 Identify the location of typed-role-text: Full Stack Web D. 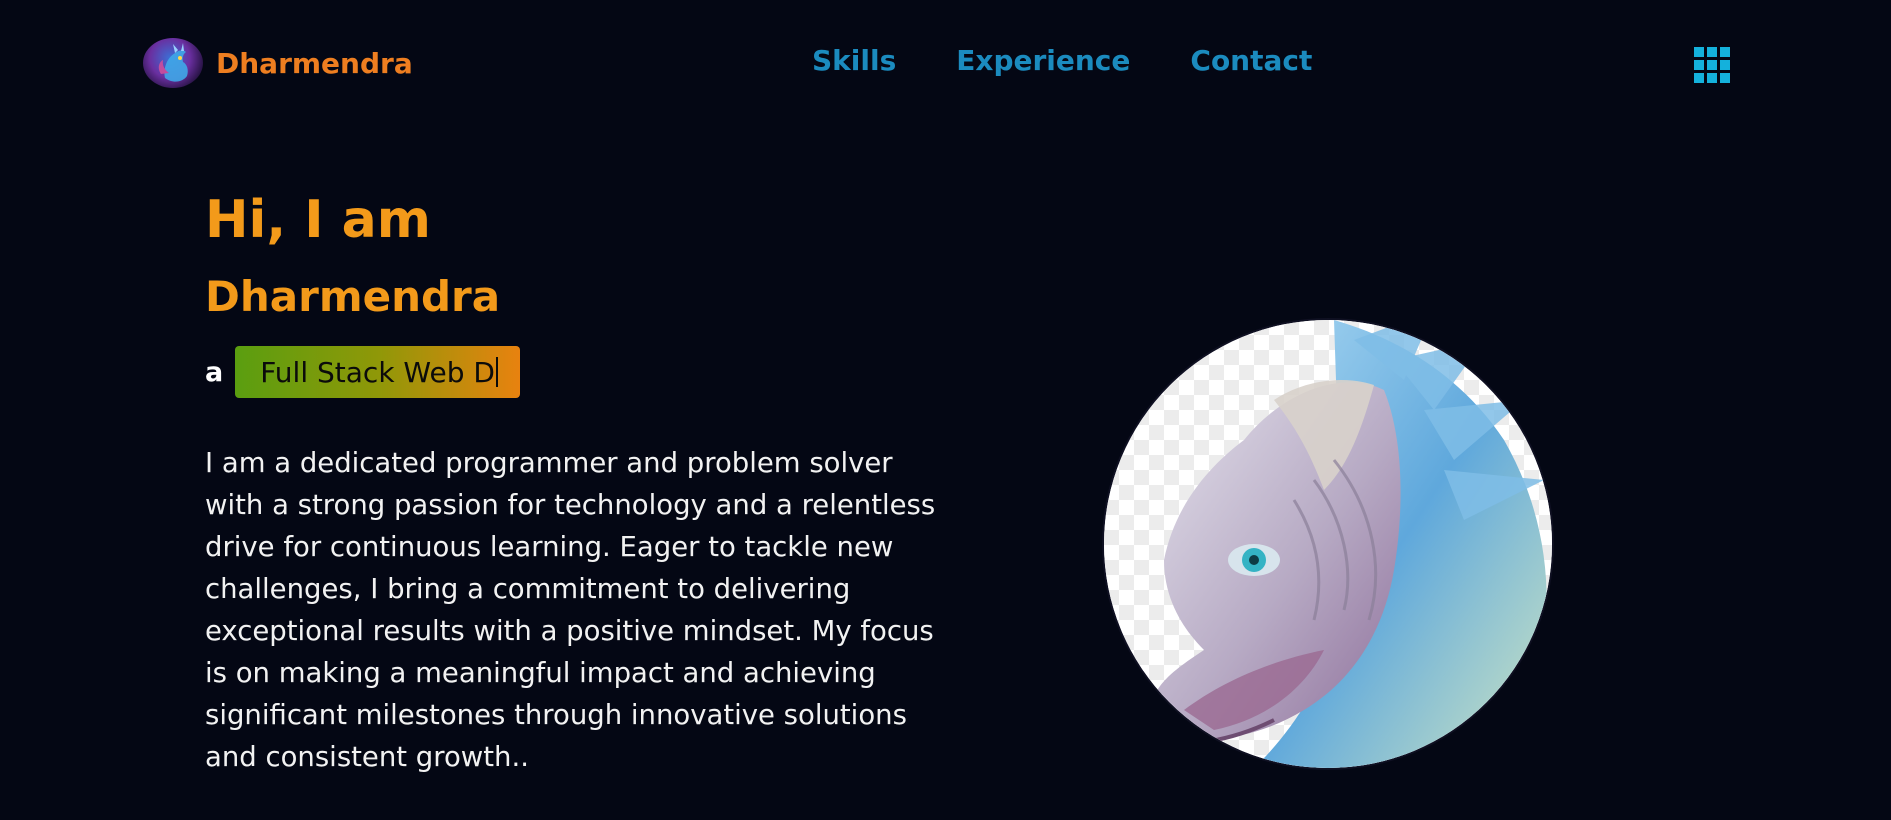
(377, 372).